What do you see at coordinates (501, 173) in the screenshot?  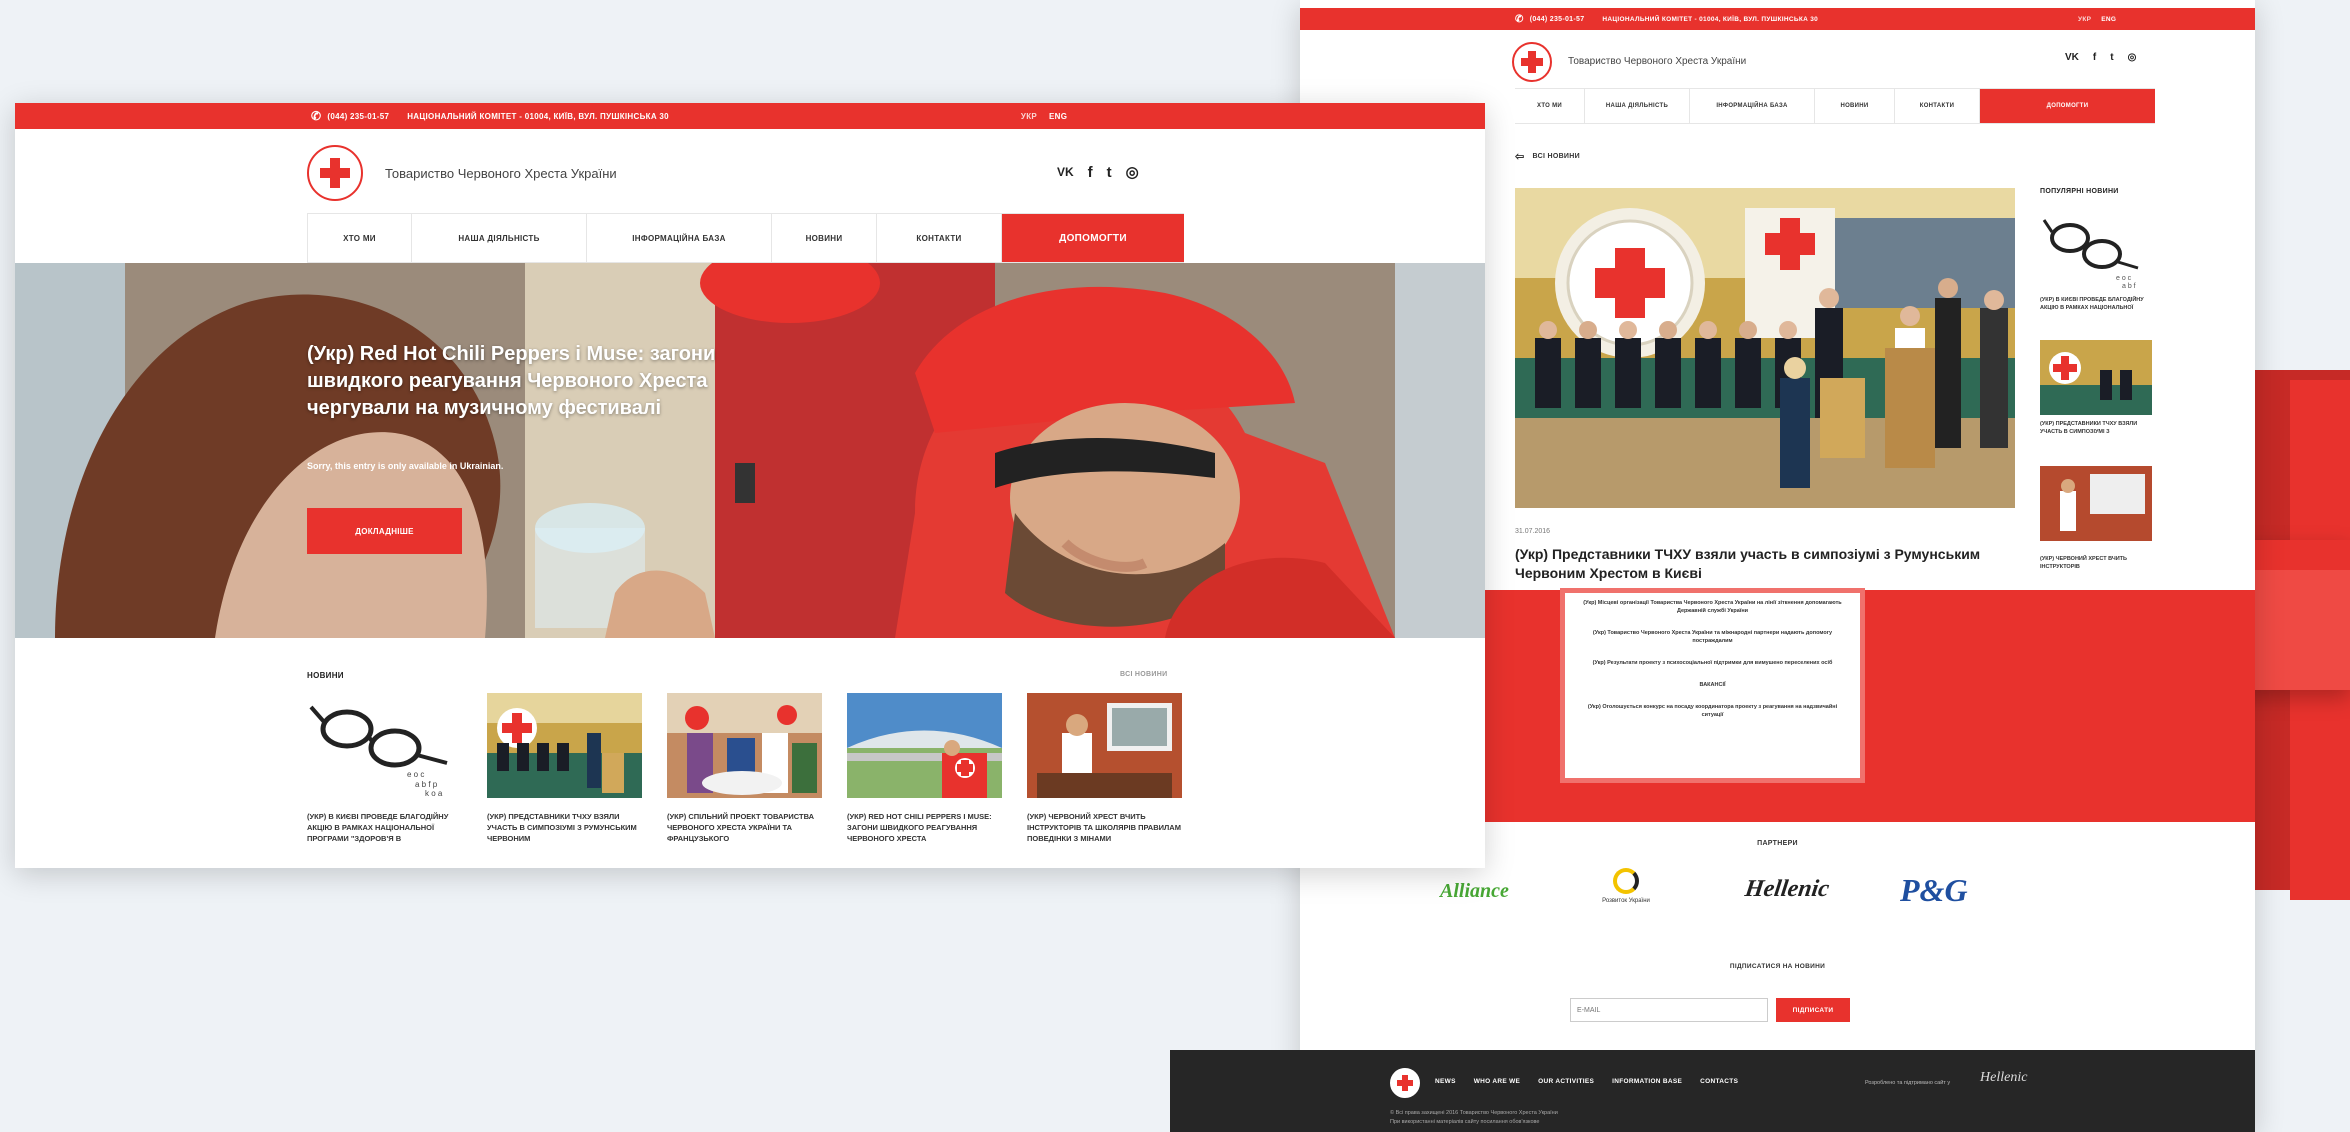 I see `left-org-name: Товариство Червоного Хреста України` at bounding box center [501, 173].